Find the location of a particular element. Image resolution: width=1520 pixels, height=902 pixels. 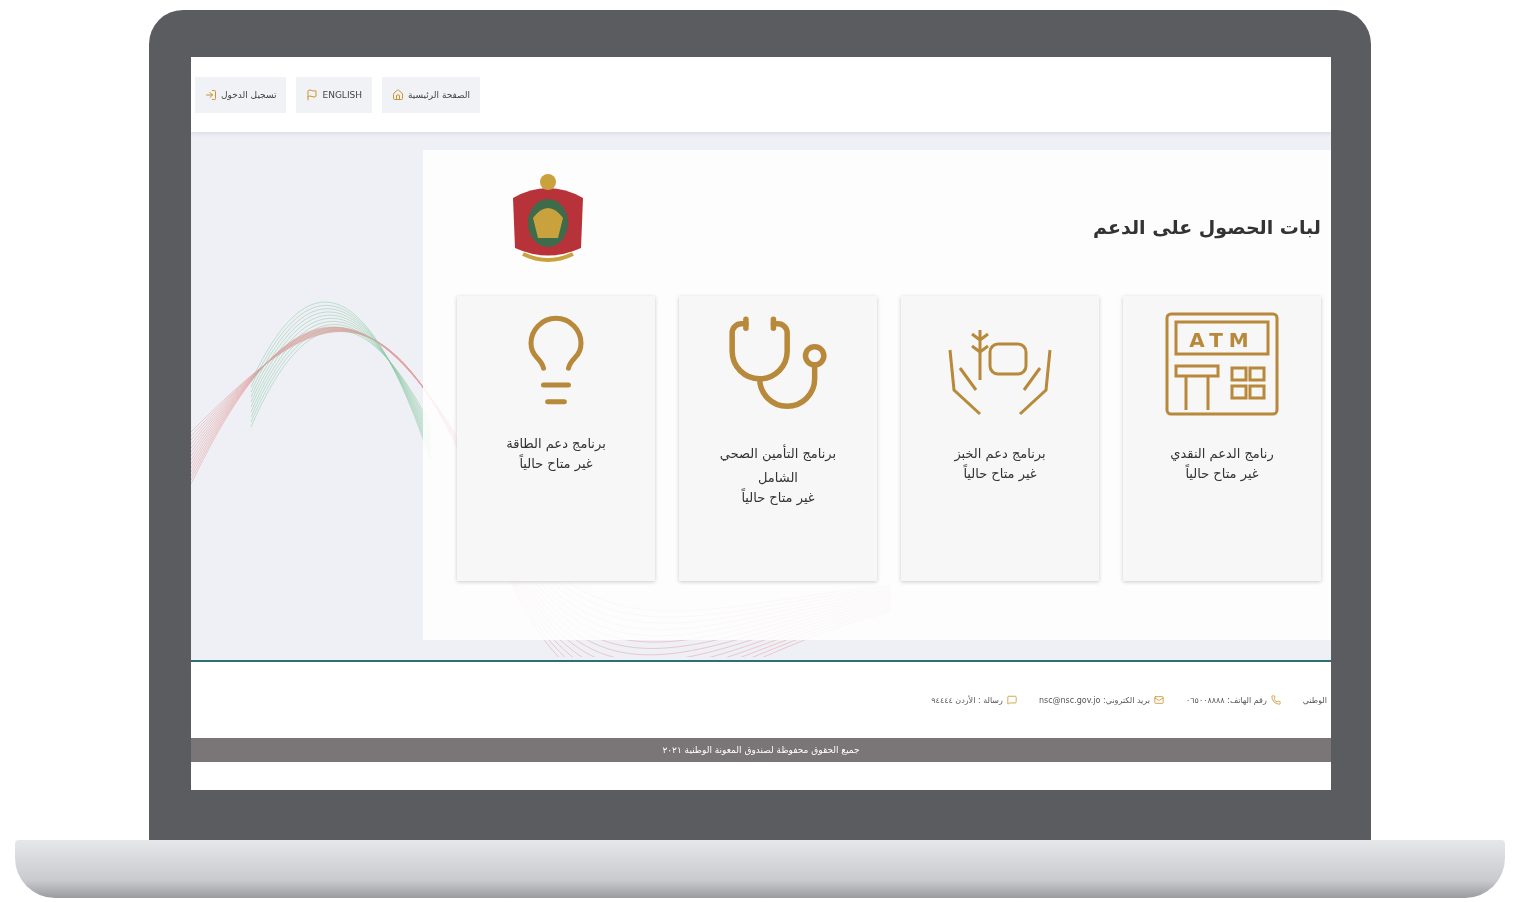

program-card: برنامج التأمين الصحي الشامل غير متاح حالياً is located at coordinates (778, 438).